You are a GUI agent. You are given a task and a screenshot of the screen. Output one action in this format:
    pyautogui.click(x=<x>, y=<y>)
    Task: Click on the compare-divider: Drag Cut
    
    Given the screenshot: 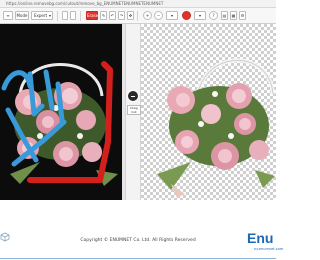 What is the action you would take?
    pyautogui.click(x=133, y=112)
    